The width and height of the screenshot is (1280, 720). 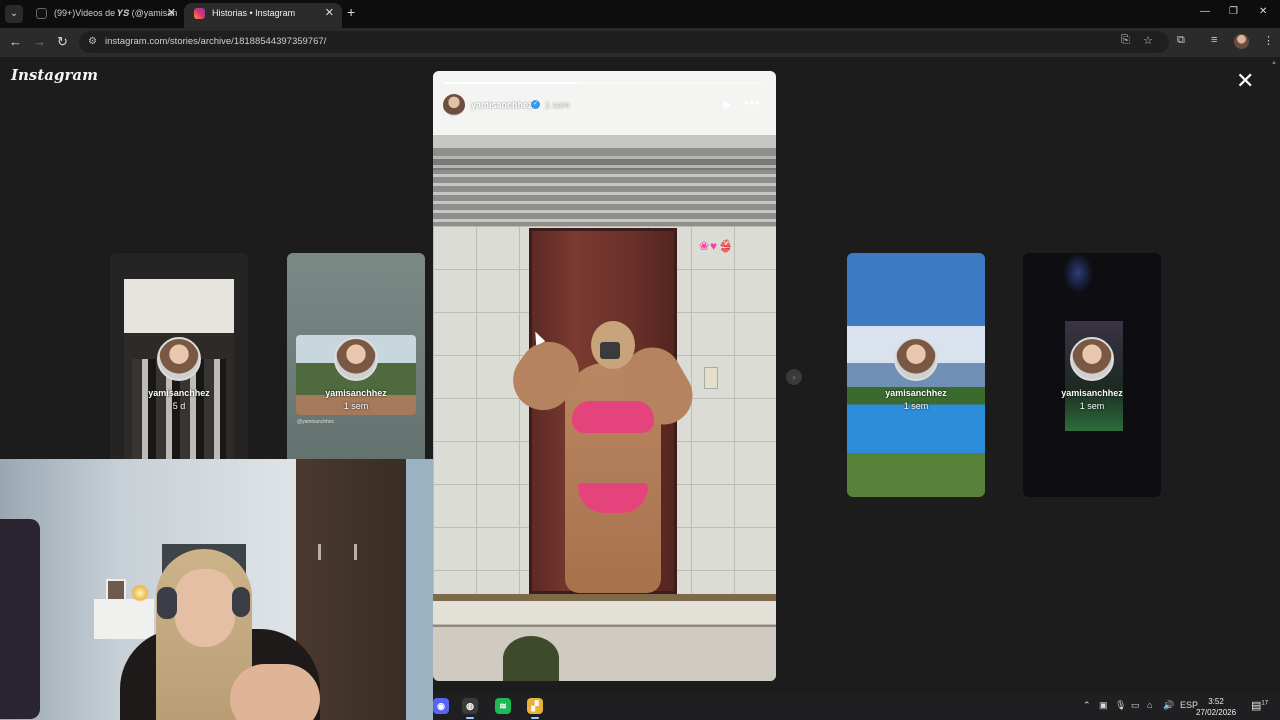 I want to click on next-story-icon: ›, so click(x=794, y=377).